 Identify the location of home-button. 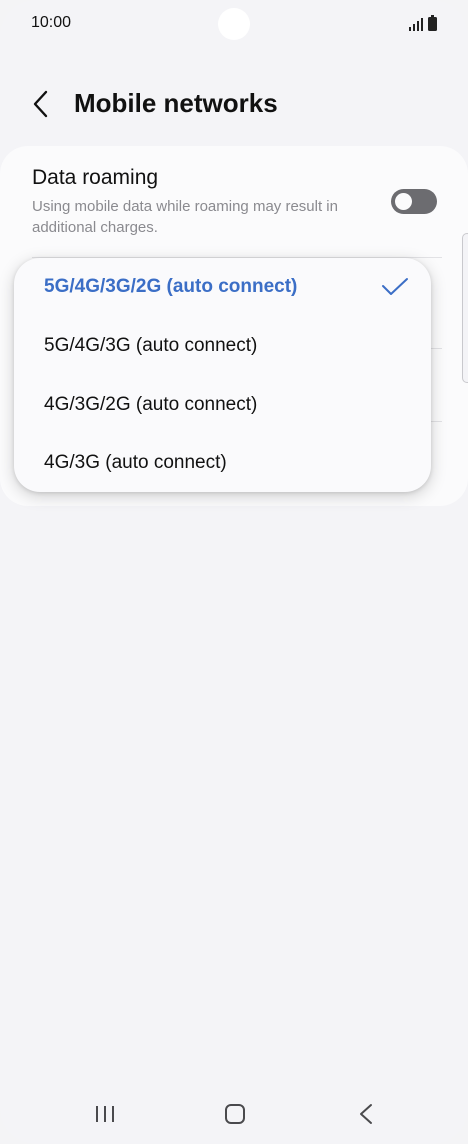
(235, 1114).